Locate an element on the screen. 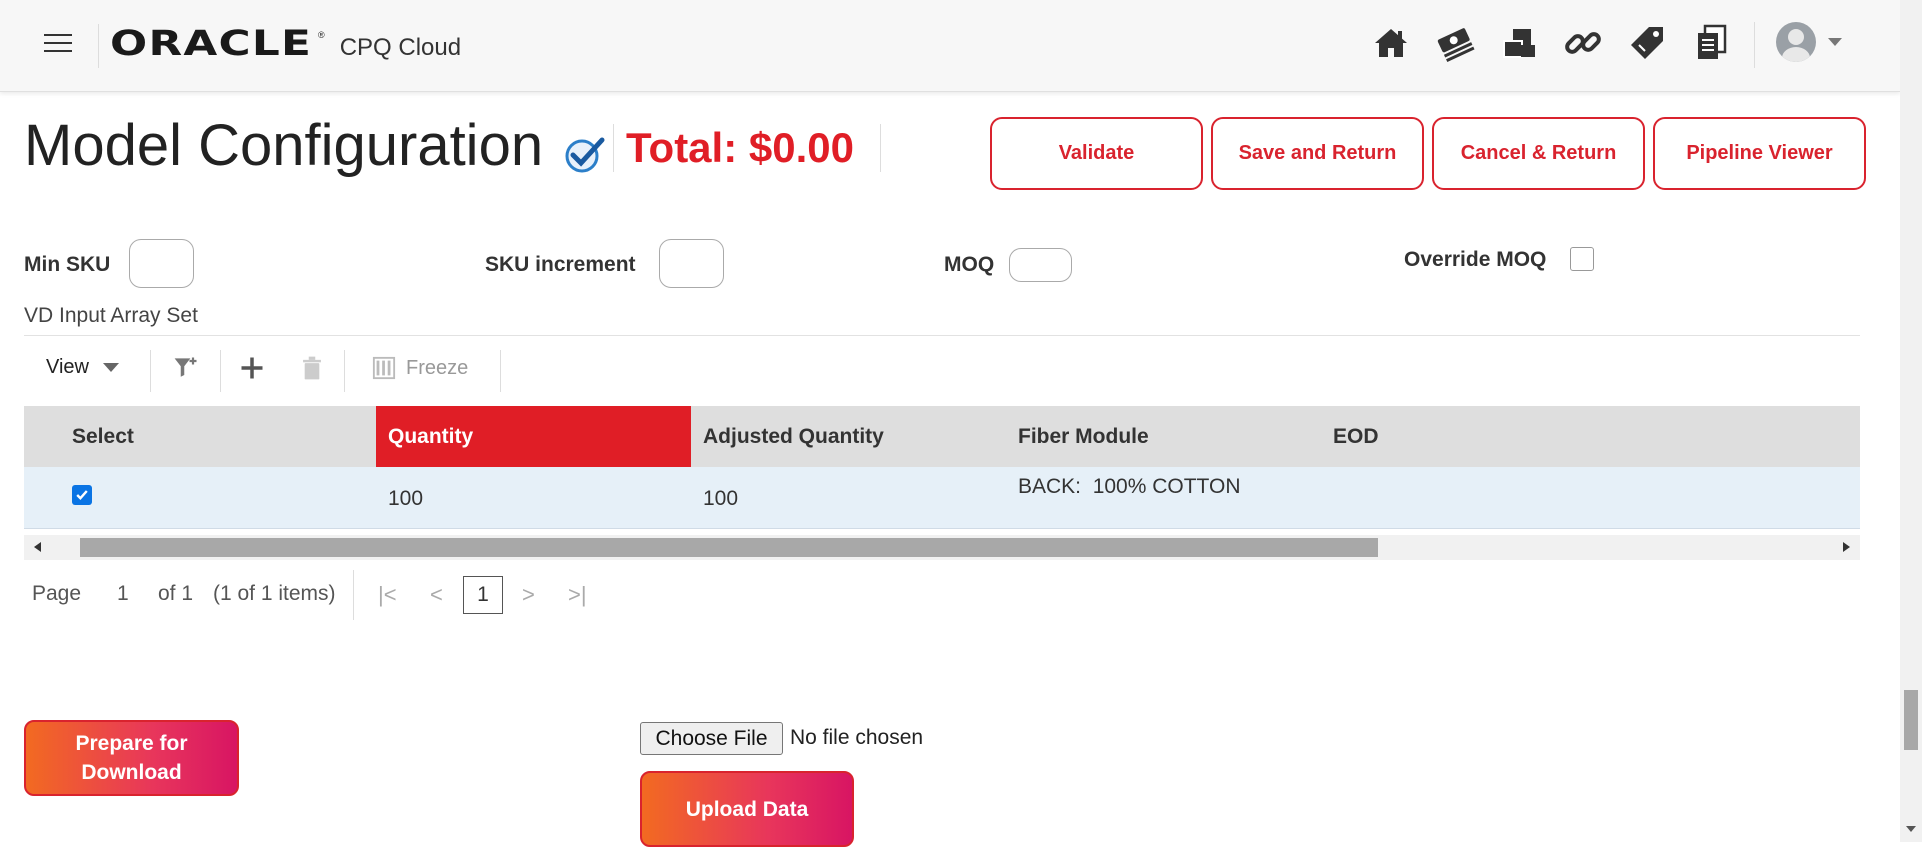 The image size is (1922, 847). logo-wordmark: ORACLE is located at coordinates (211, 44).